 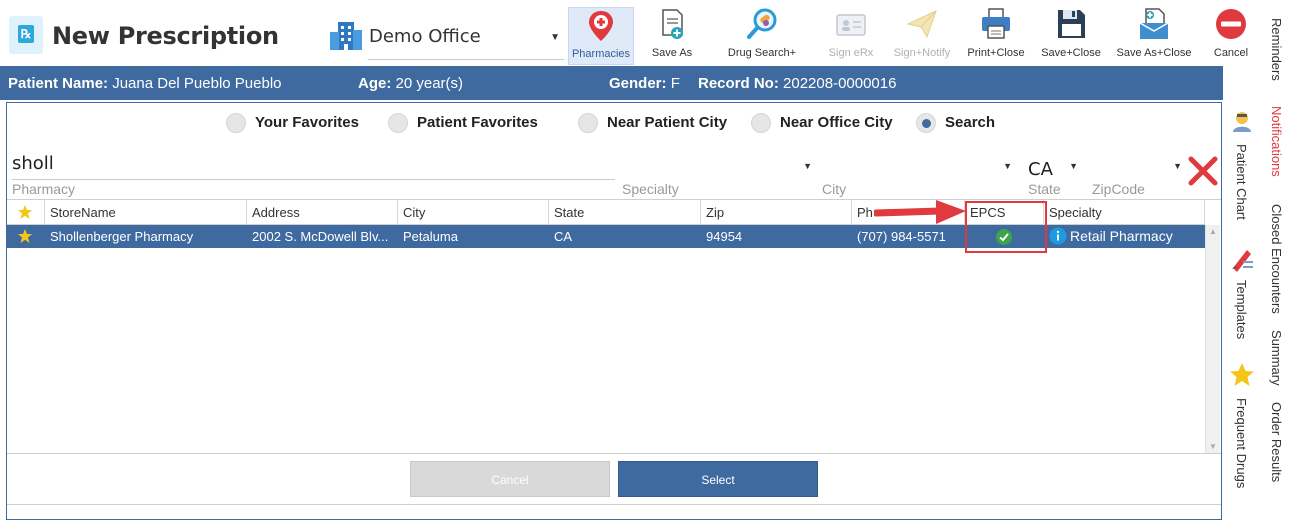 I want to click on favorite-cell, so click(x=26, y=236).